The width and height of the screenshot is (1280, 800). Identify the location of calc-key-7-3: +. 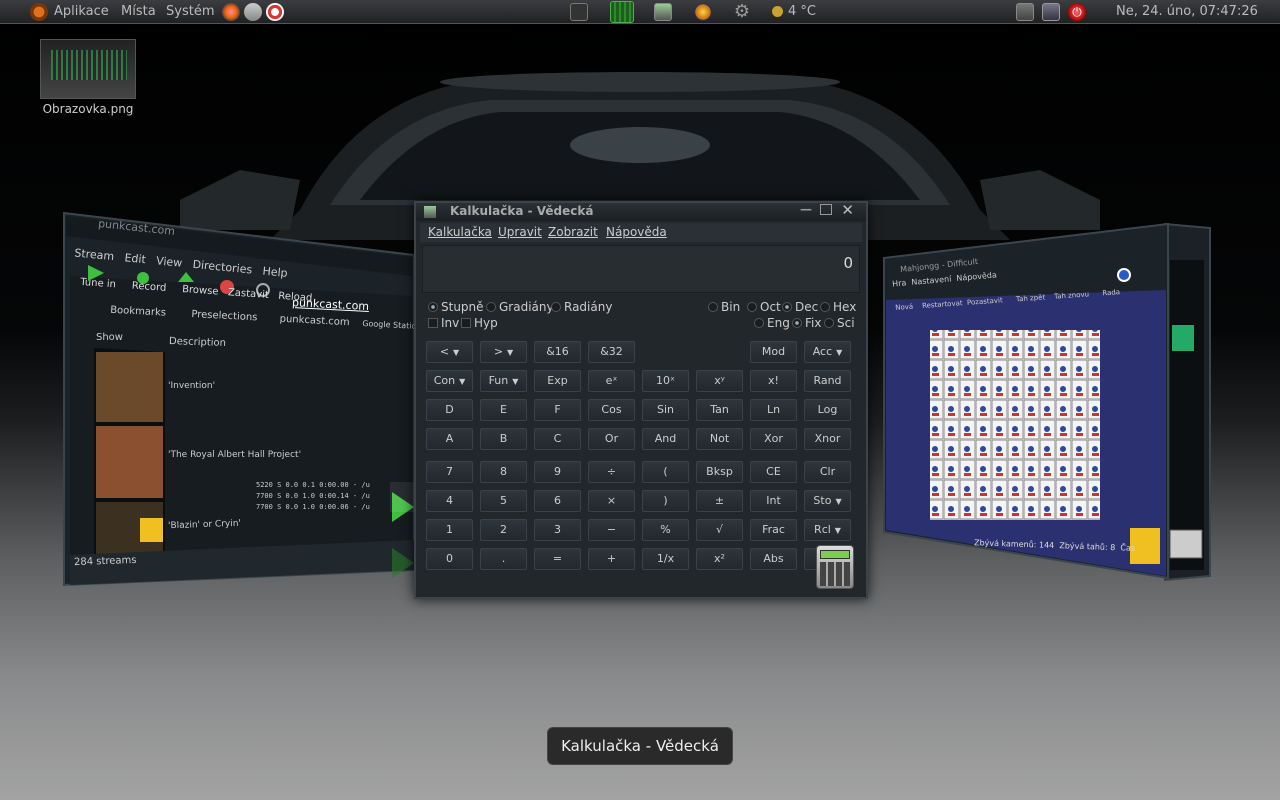
(611, 559).